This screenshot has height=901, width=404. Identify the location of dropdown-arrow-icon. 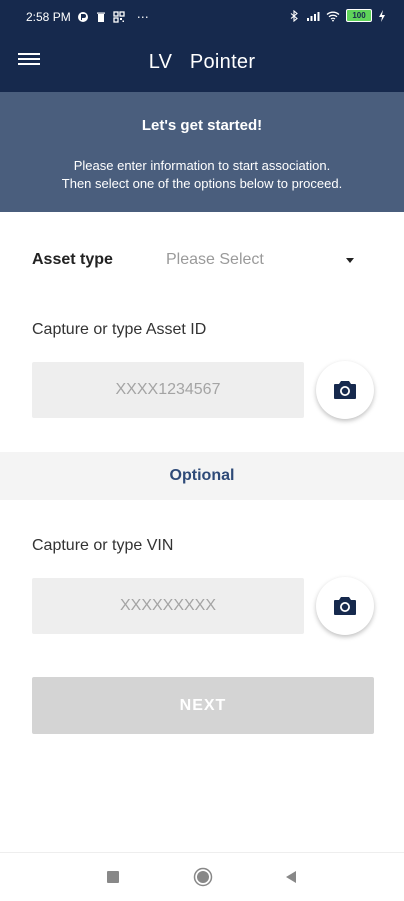
(350, 260).